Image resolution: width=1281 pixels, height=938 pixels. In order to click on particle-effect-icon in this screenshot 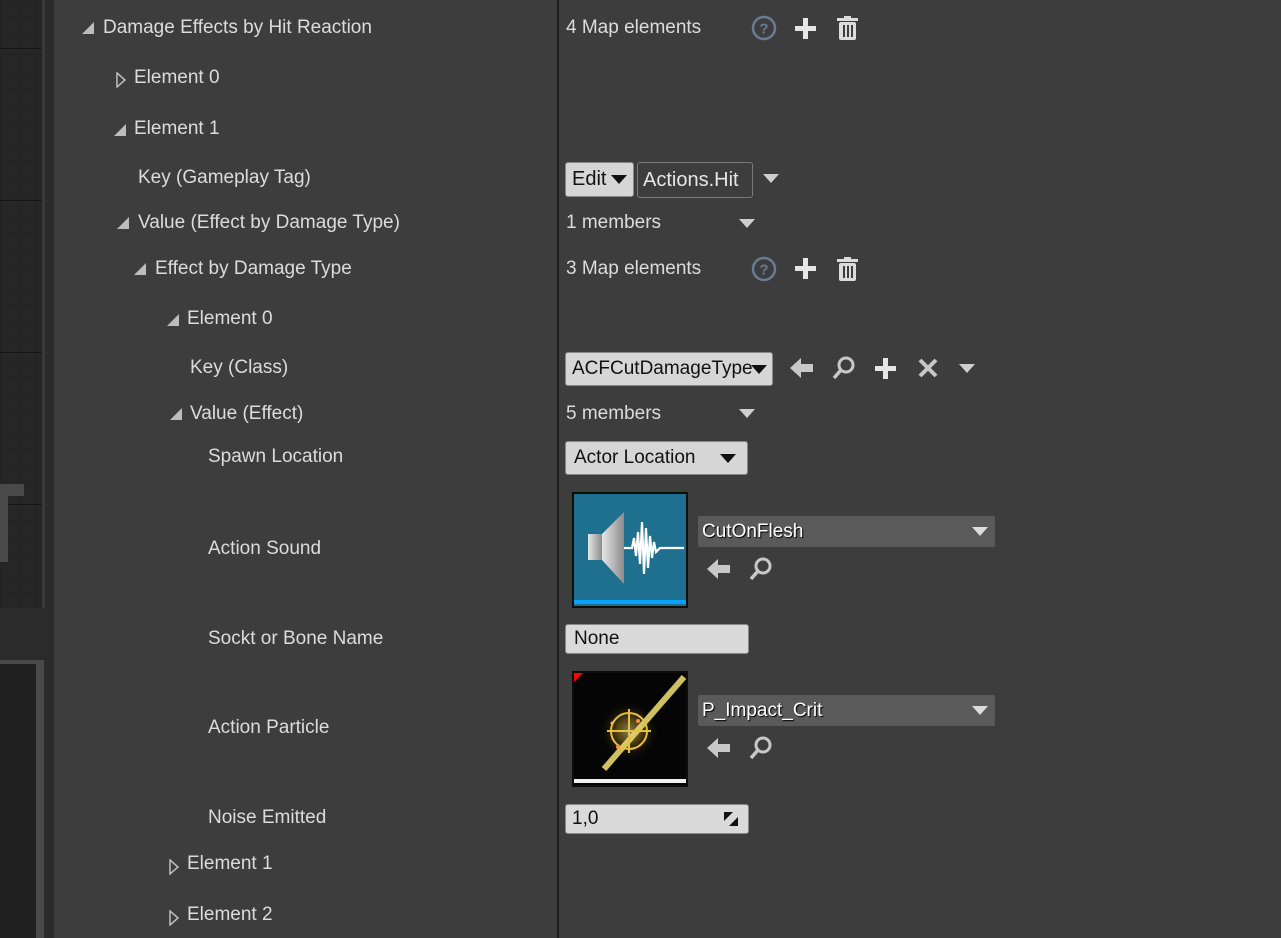, I will do `click(630, 728)`.